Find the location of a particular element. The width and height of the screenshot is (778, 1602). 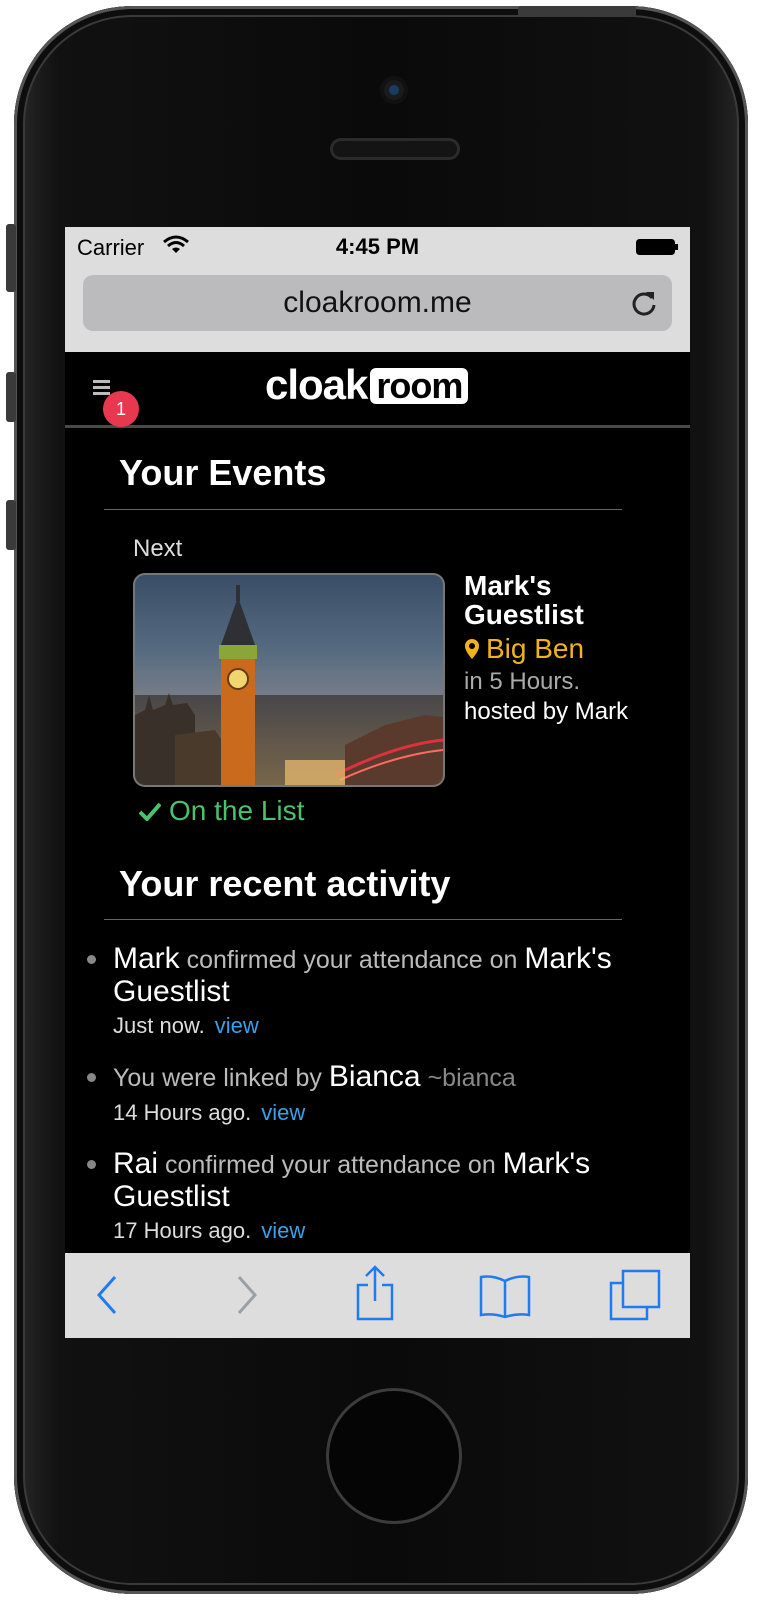

activity-time: Just now. is located at coordinates (159, 1025).